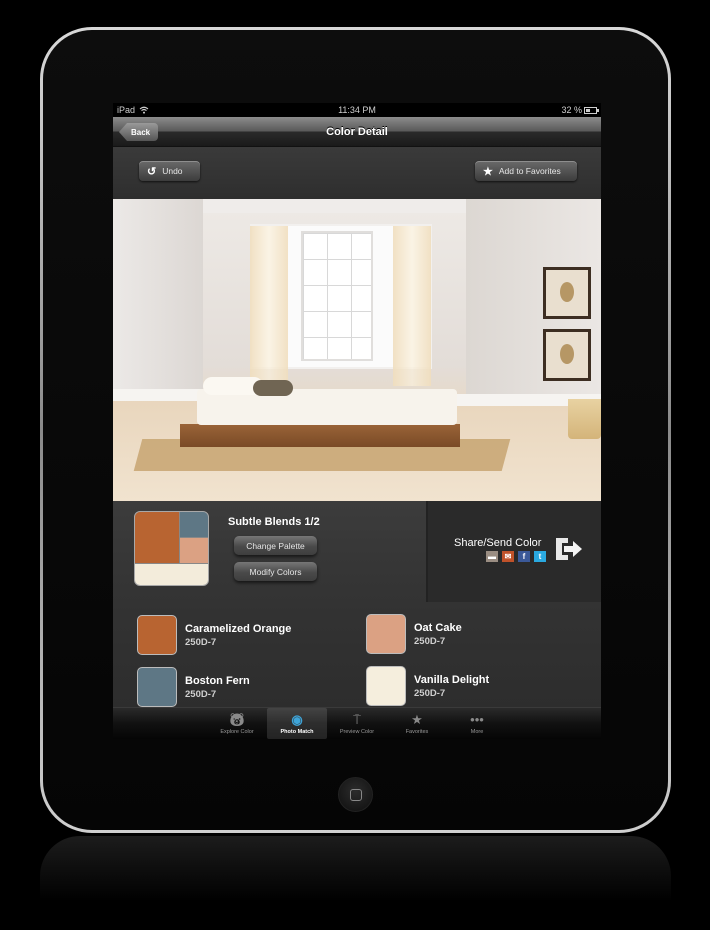 The height and width of the screenshot is (930, 710). What do you see at coordinates (217, 680) in the screenshot?
I see `color-name: Boston Fern` at bounding box center [217, 680].